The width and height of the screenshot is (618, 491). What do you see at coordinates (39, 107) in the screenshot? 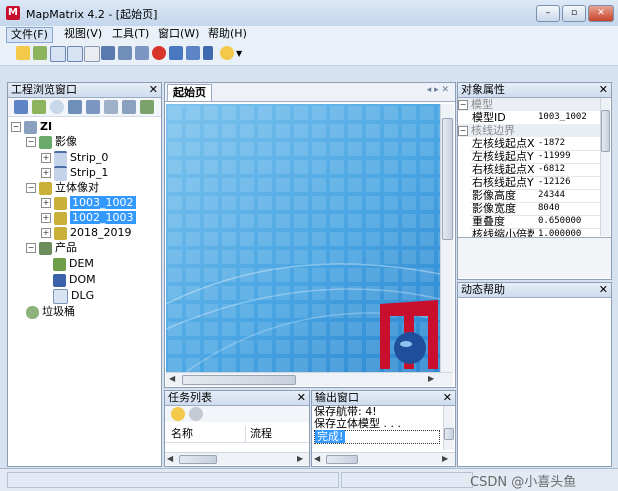
I see `gear-icon` at bounding box center [39, 107].